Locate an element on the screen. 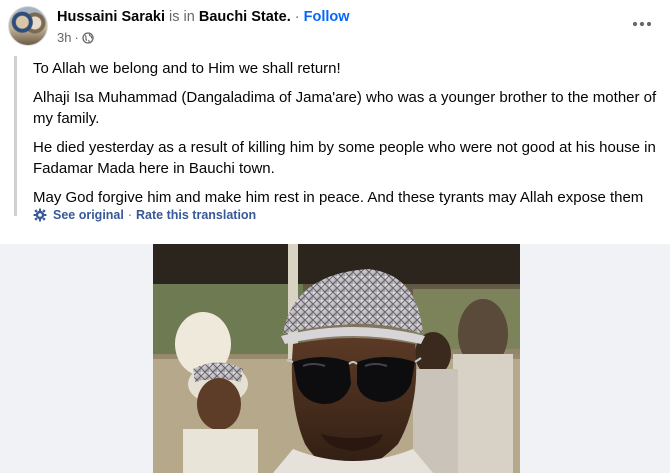 The height and width of the screenshot is (473, 670). translation-controls: See original · Rate this translation is located at coordinates (144, 215).